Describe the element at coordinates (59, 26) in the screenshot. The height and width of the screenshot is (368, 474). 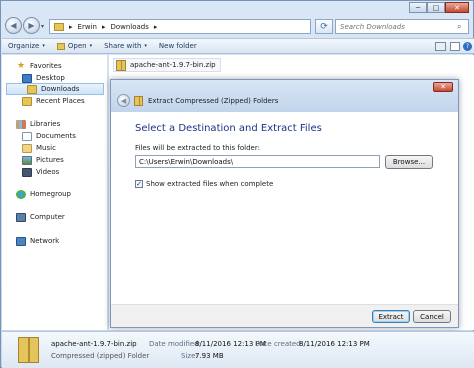
I see `folder-icon` at that location.